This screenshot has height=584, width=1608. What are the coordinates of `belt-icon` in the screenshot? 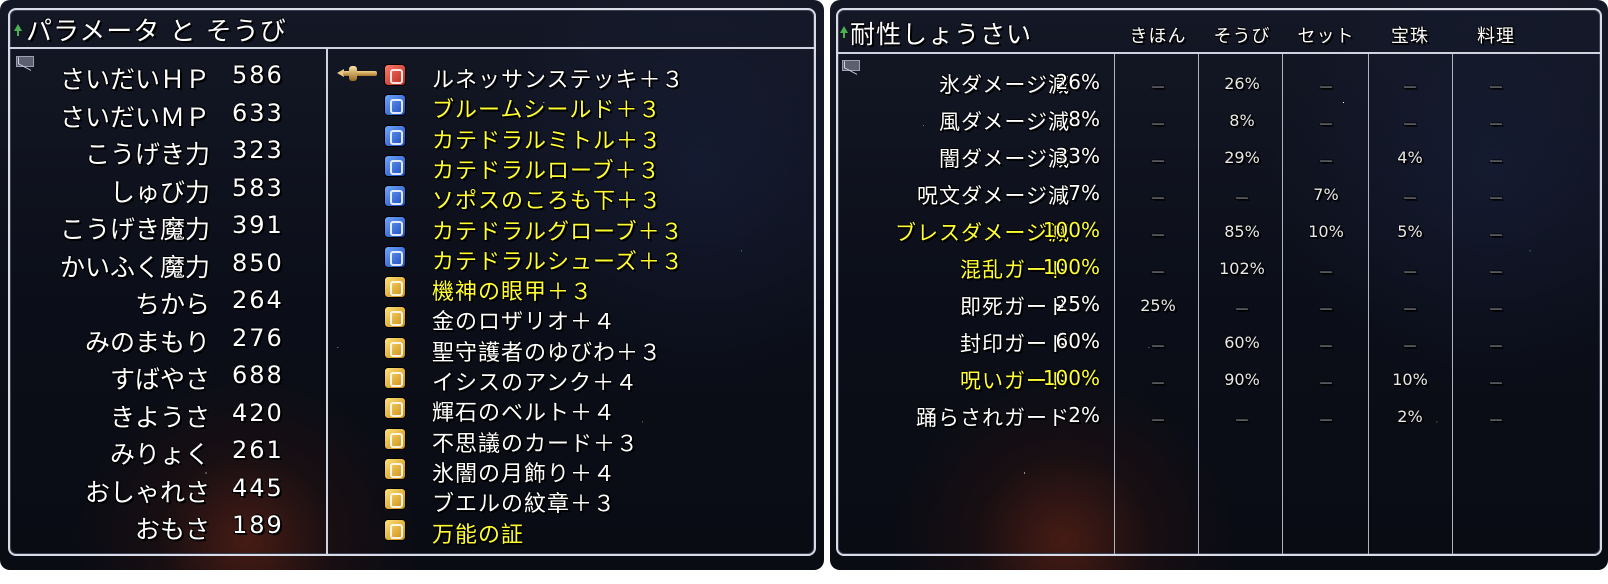 It's located at (395, 408).